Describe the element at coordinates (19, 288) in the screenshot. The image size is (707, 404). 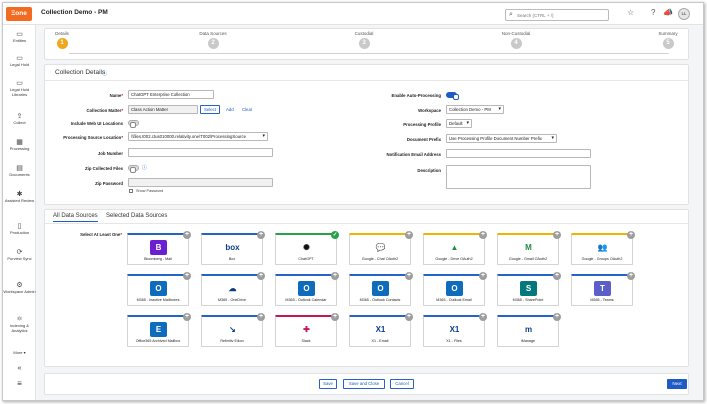
I see `sidebar-item-workspace-admin: ⚙ Workspace Admin` at that location.